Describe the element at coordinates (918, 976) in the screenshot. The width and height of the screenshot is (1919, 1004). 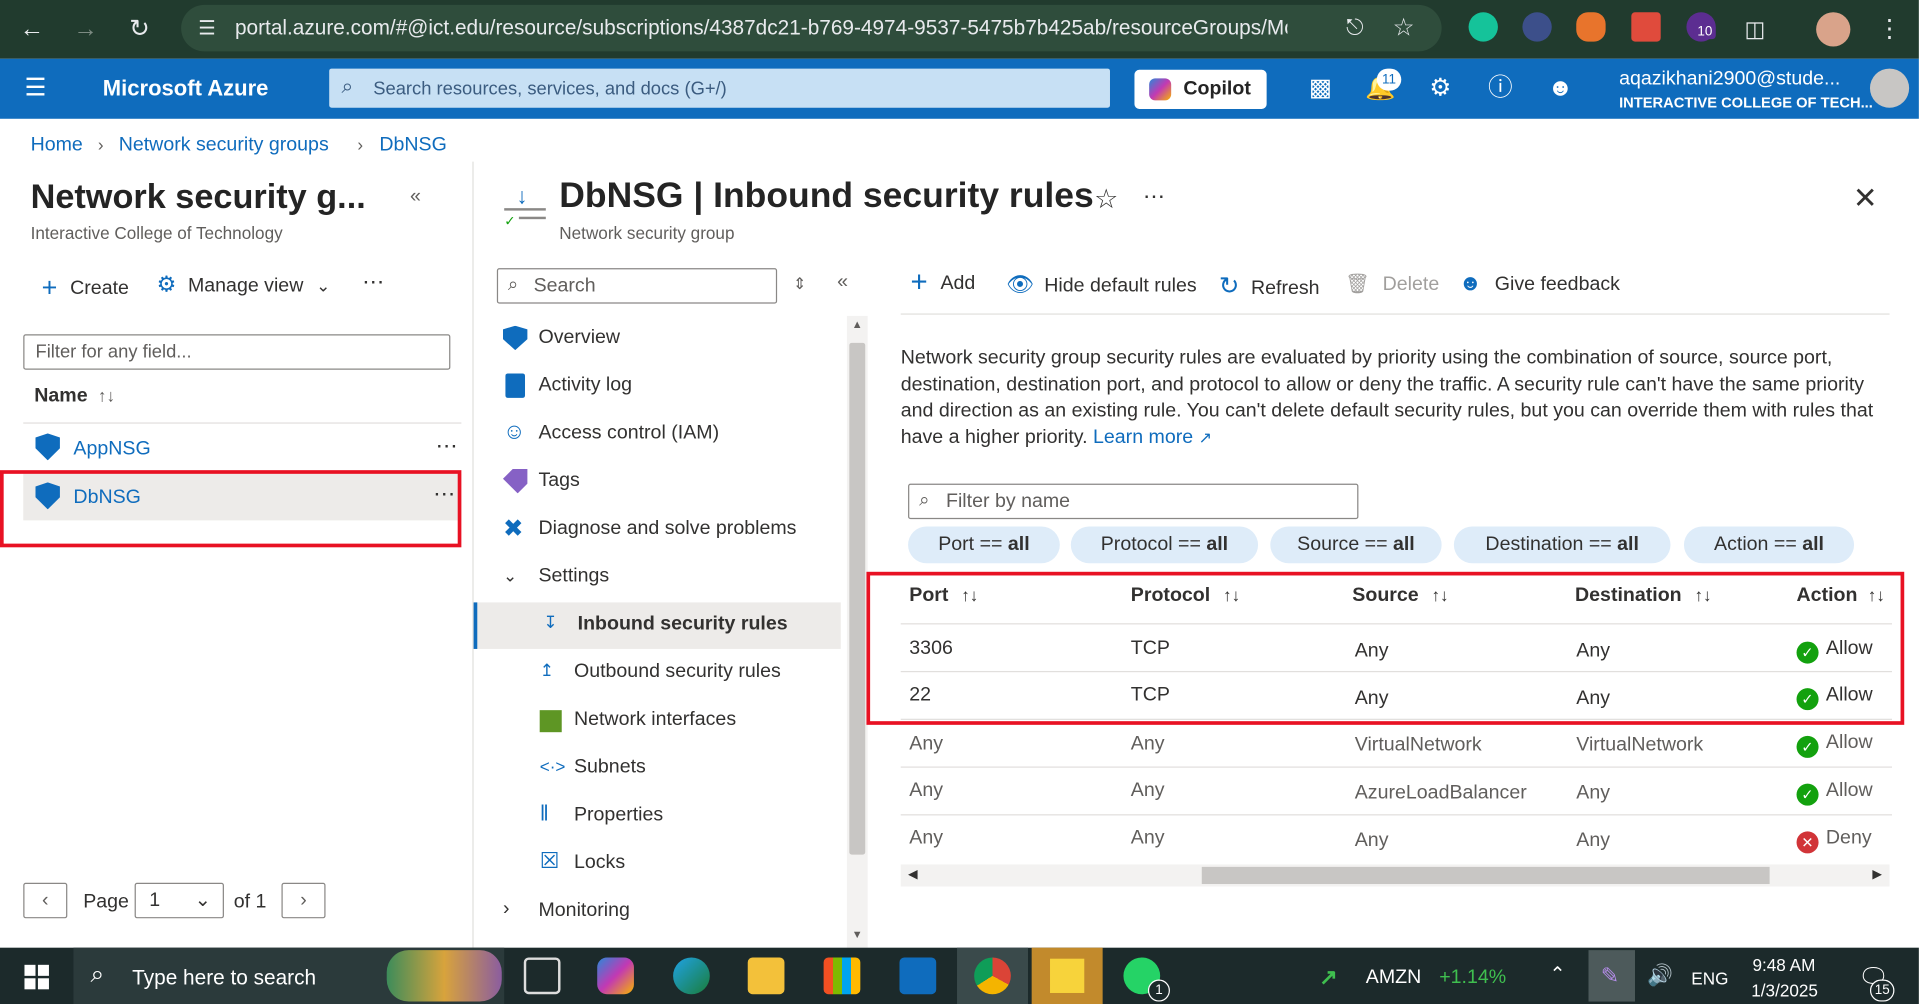
I see `outlook-icon` at that location.